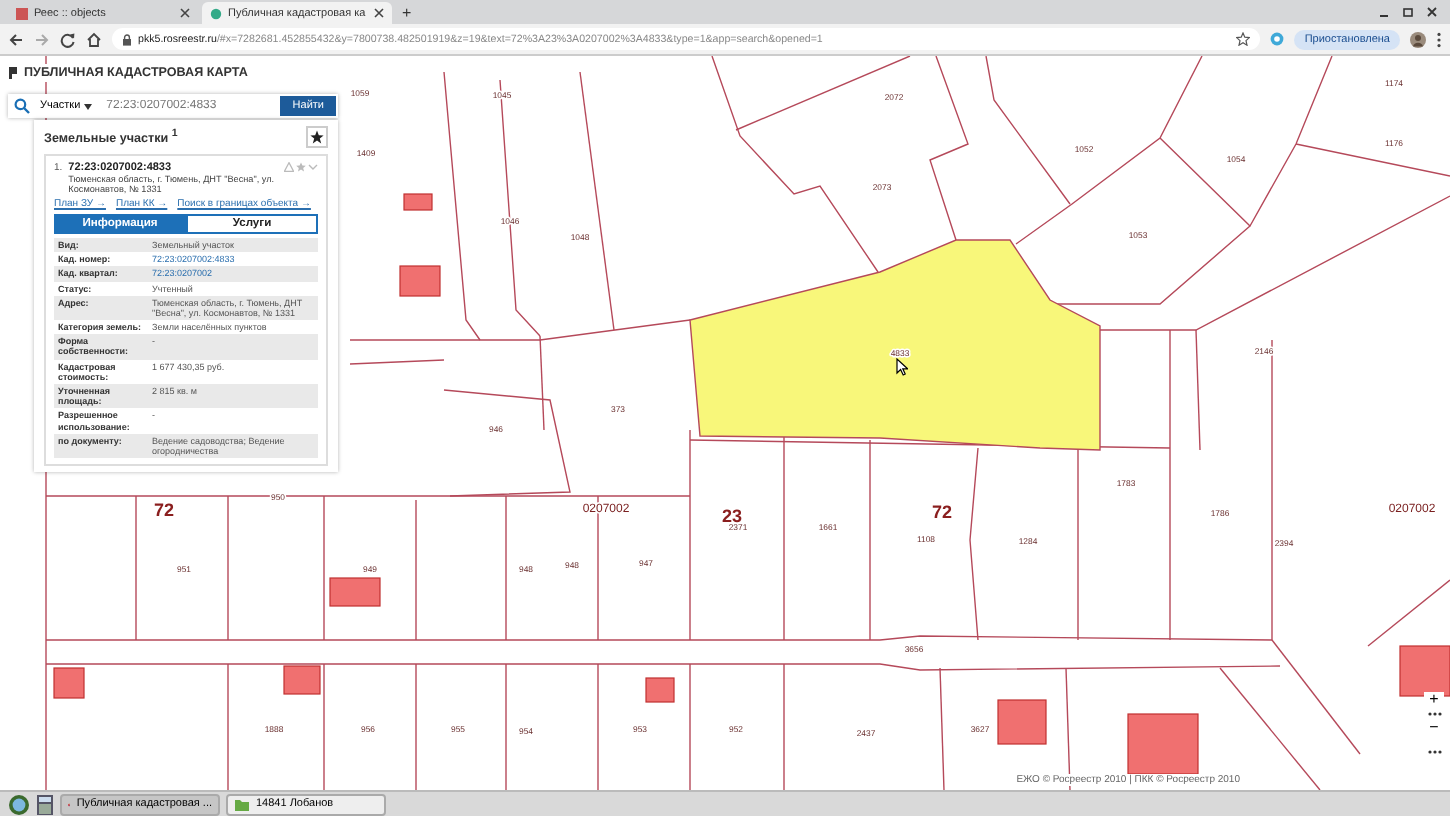 The width and height of the screenshot is (1450, 816). Describe the element at coordinates (127, 39) in the screenshot. I see `lock-icon` at that location.